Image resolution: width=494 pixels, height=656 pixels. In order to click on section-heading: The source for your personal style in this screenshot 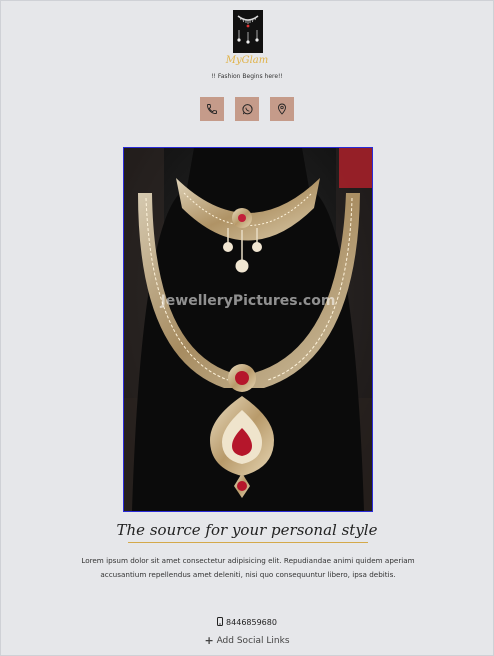, I will do `click(247, 530)`.